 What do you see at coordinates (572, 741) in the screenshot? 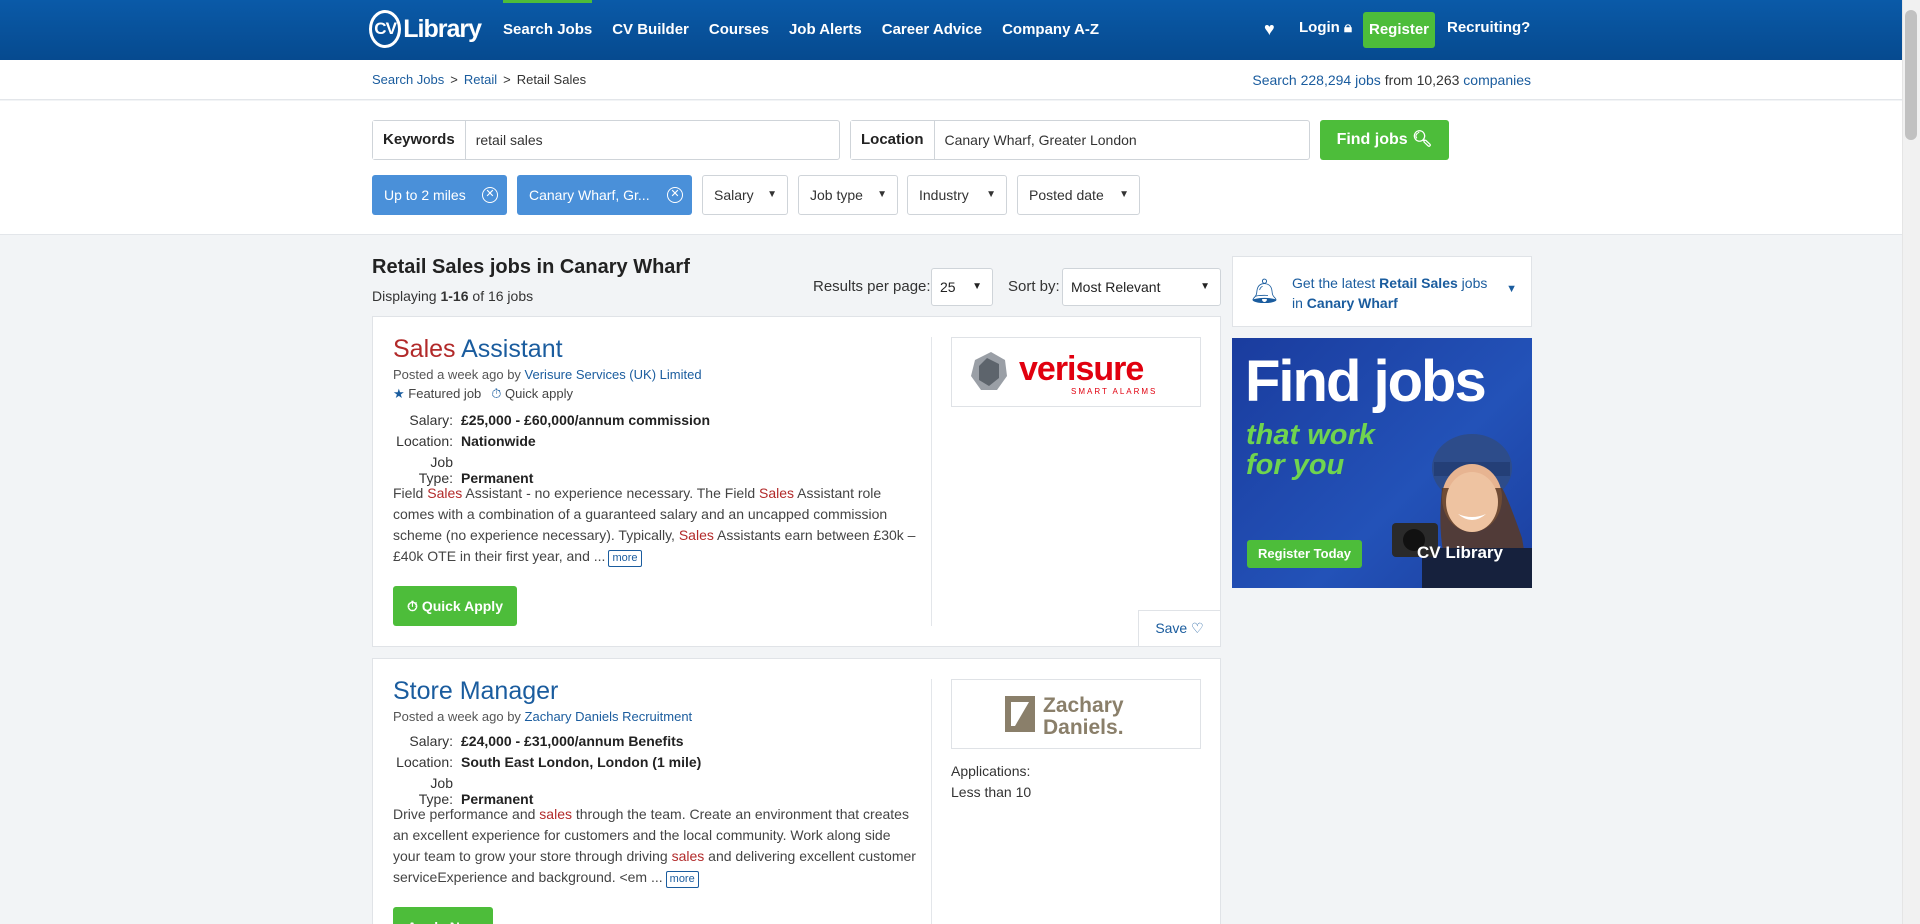
I see `salary-value: £24,000 - £31,000/annum Benefits` at bounding box center [572, 741].